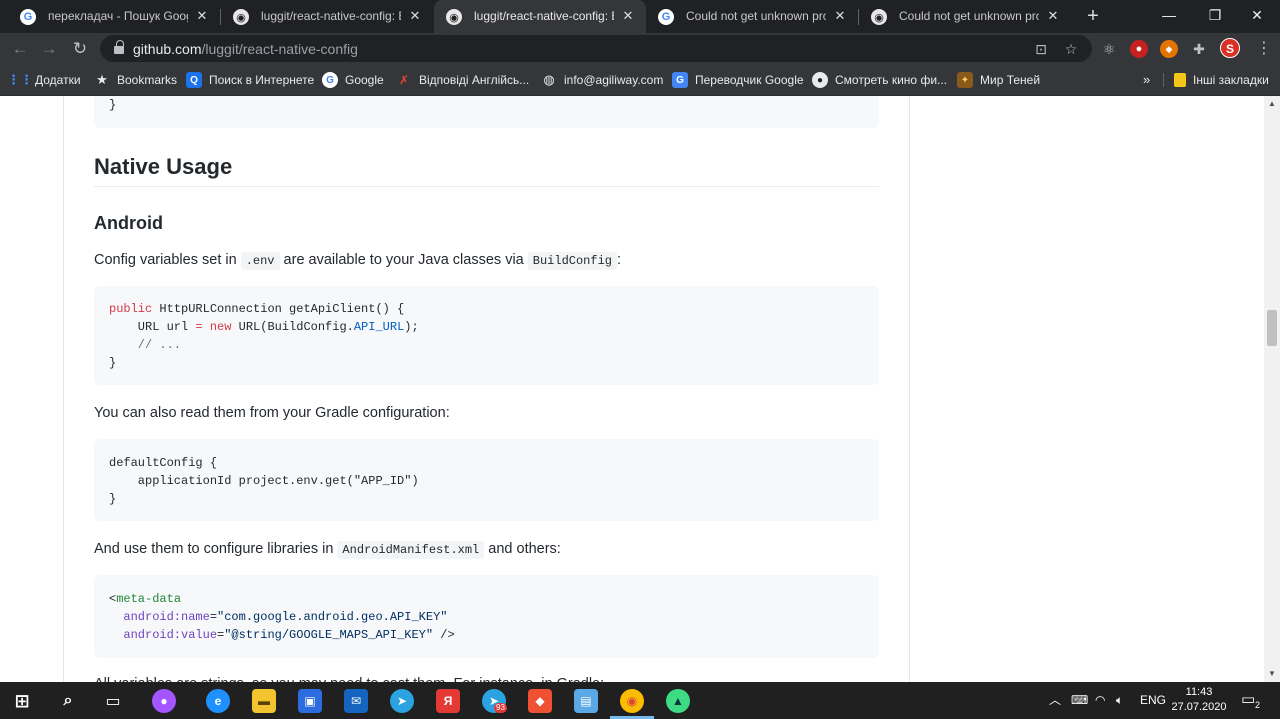  I want to click on extension-orange-icon: ◆, so click(1169, 49).